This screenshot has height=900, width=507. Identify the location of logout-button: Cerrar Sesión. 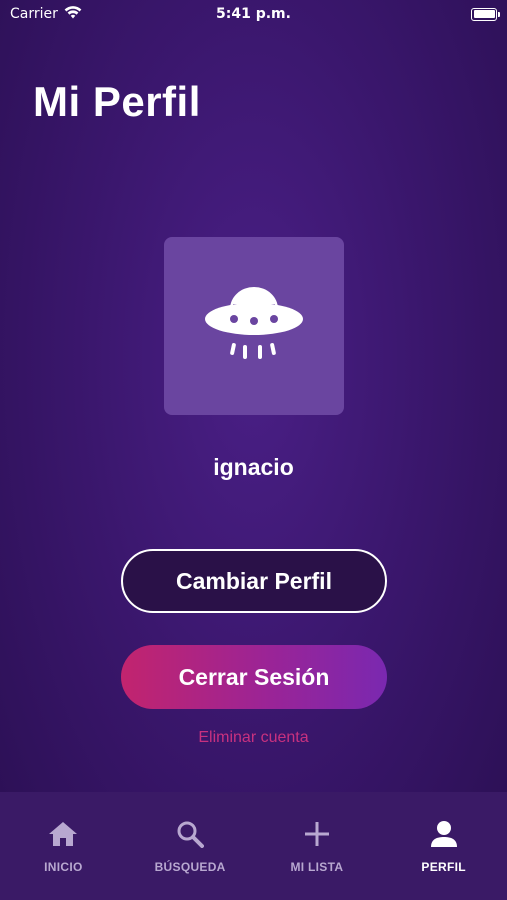
(254, 677).